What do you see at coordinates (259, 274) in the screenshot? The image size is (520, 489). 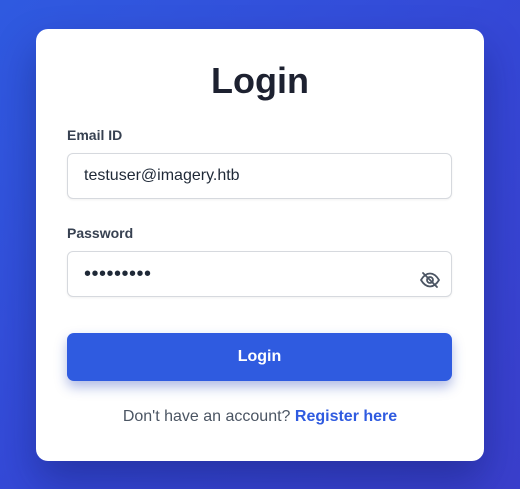 I see `password-field: •••••••••` at bounding box center [259, 274].